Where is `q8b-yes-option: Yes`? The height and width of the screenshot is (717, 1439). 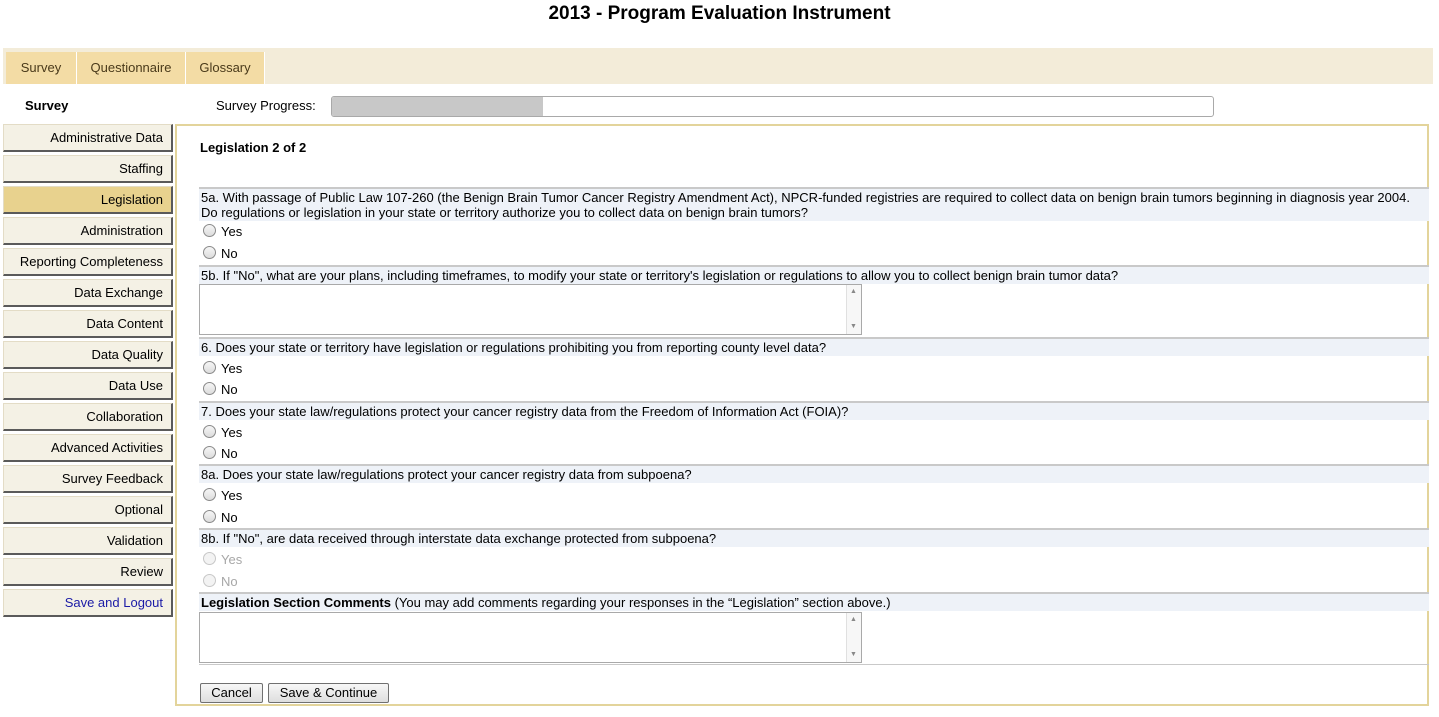
q8b-yes-option: Yes is located at coordinates (222, 560).